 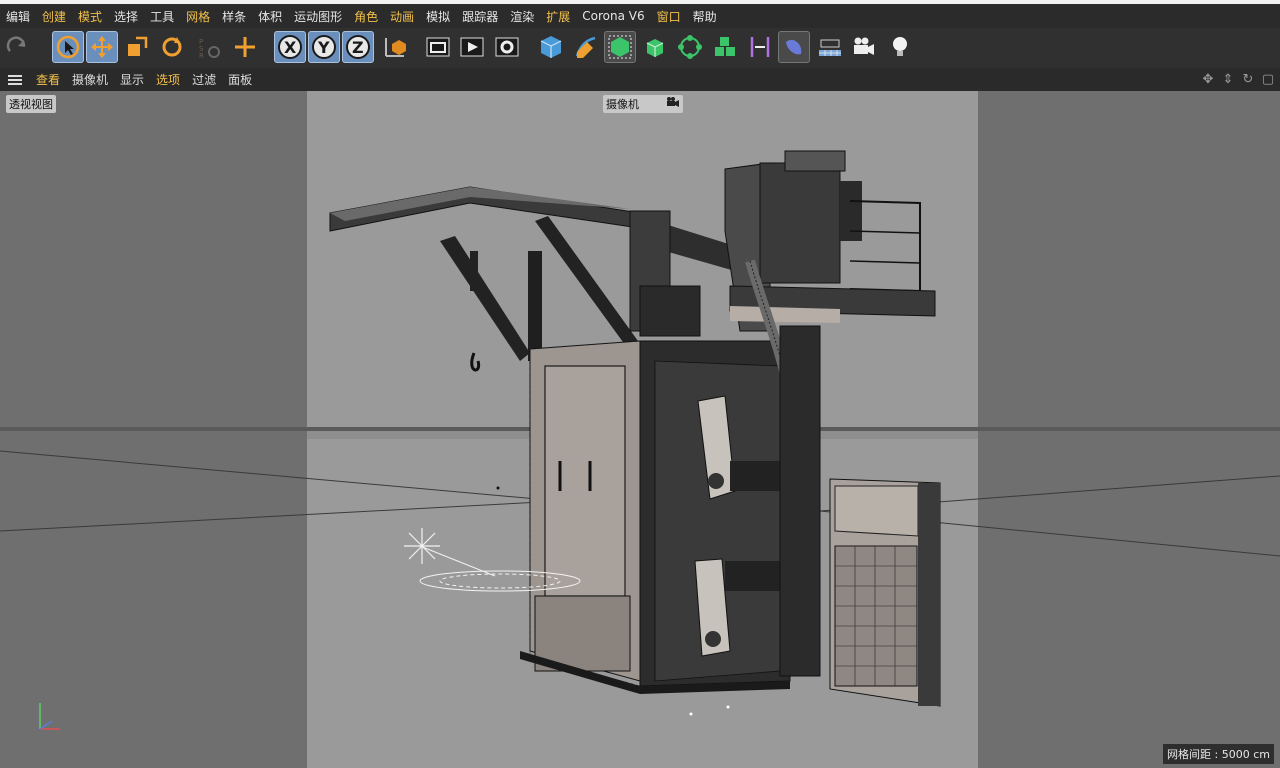 I want to click on render-settings-icon, so click(x=507, y=47).